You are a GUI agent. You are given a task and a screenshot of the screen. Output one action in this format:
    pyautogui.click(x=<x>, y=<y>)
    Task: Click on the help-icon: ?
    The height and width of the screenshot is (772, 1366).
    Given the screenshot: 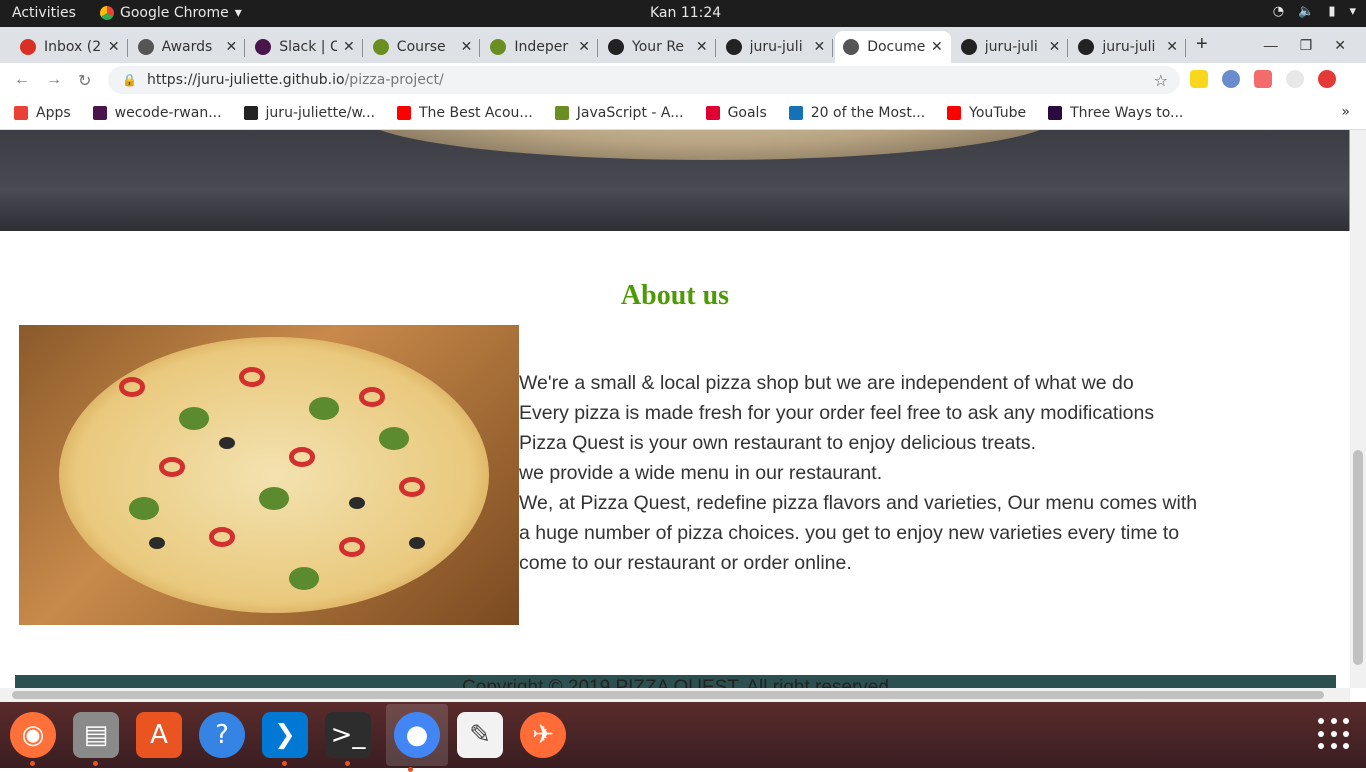 What is the action you would take?
    pyautogui.click(x=222, y=735)
    